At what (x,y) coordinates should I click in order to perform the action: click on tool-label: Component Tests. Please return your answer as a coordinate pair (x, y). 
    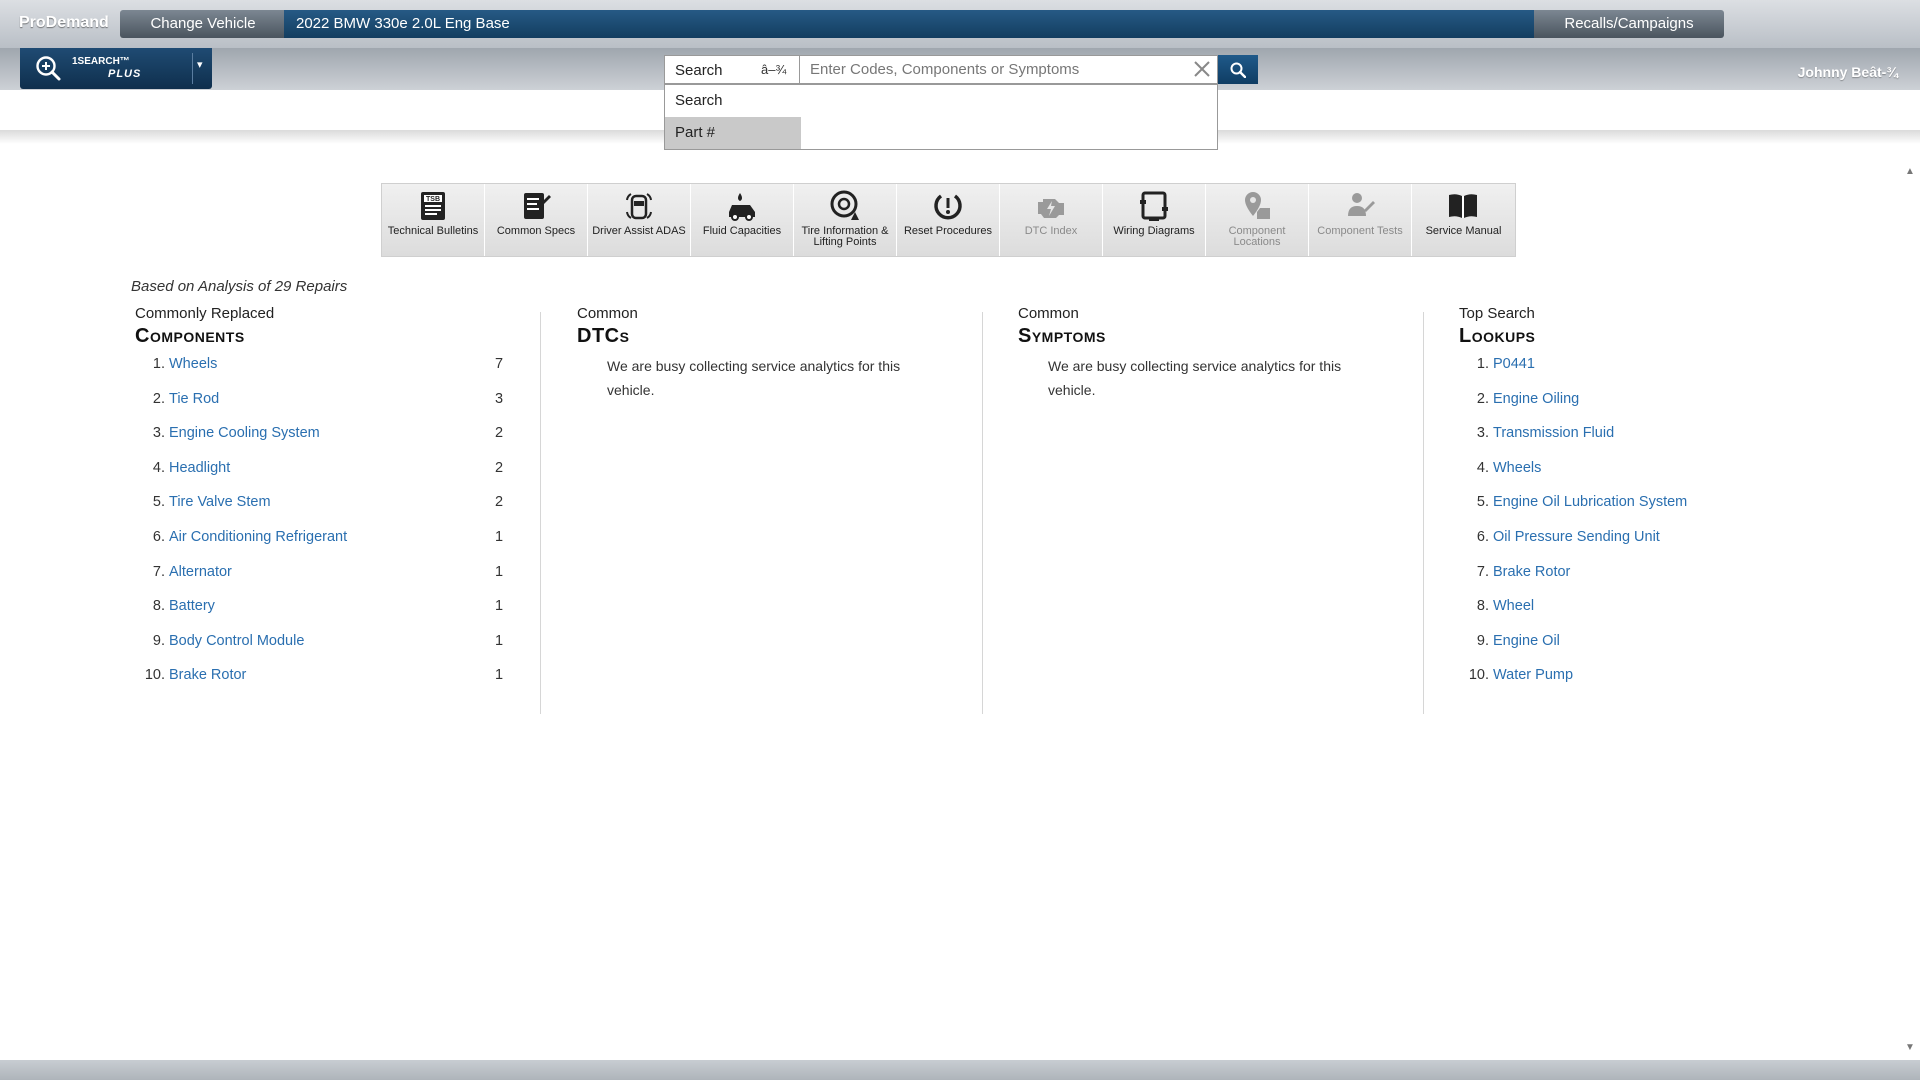
    Looking at the image, I should click on (1360, 231).